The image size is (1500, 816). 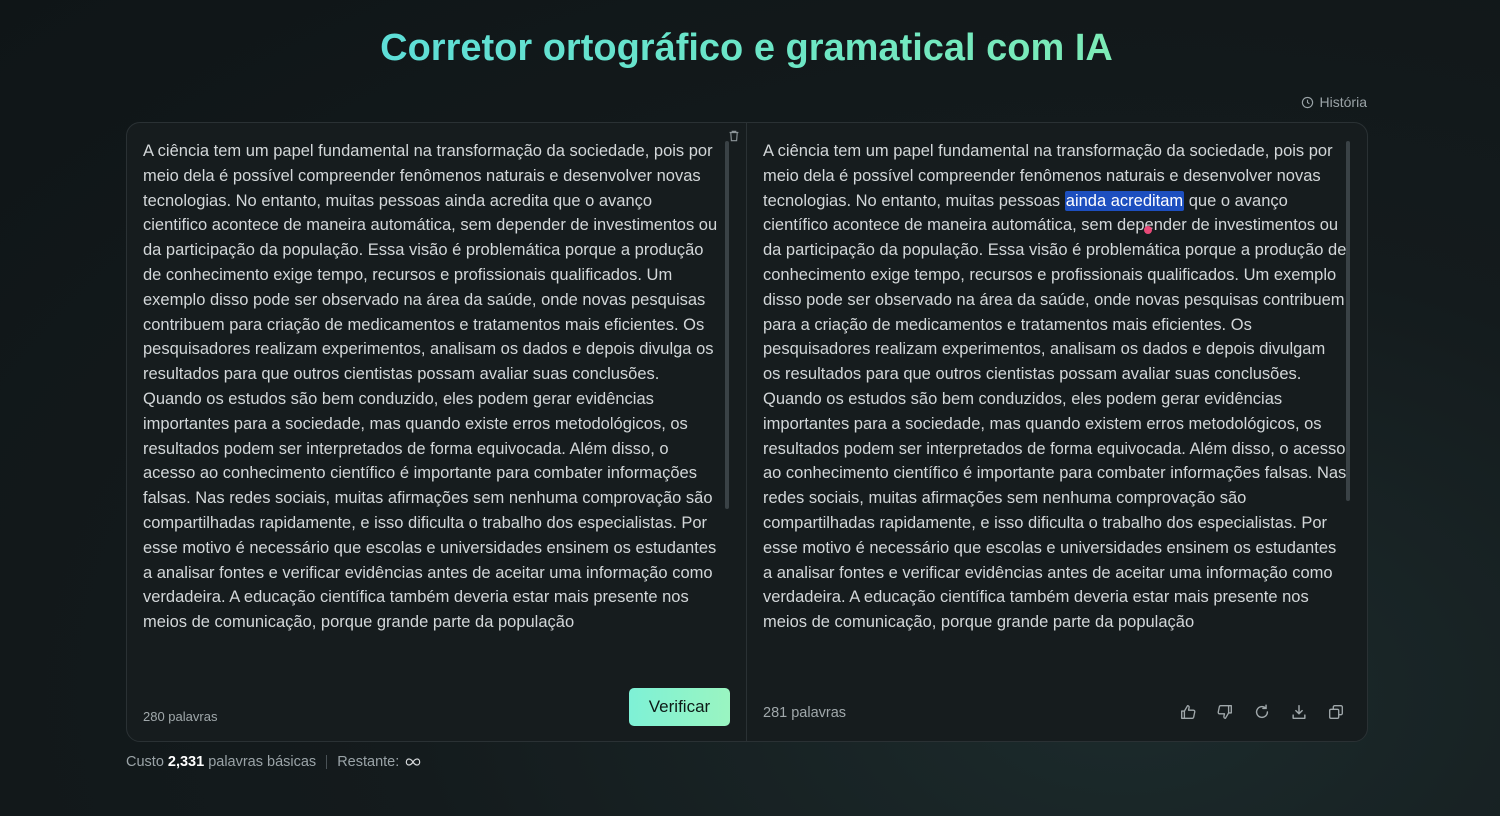 What do you see at coordinates (413, 762) in the screenshot?
I see `infinity-icon` at bounding box center [413, 762].